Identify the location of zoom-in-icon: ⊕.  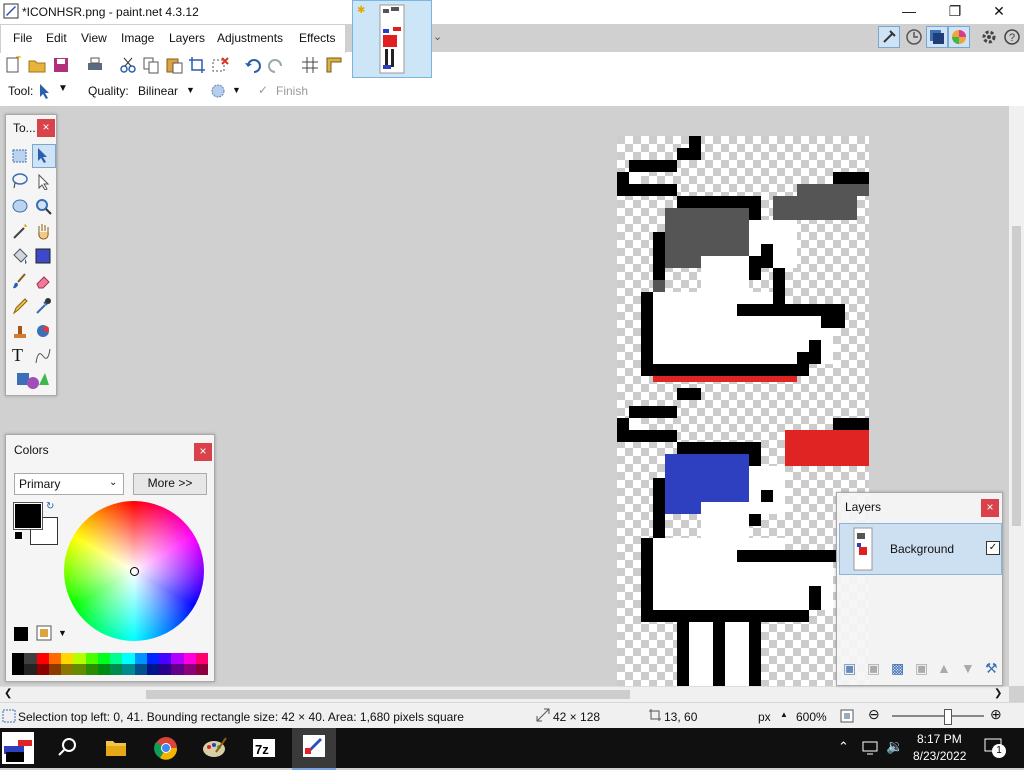
(996, 714).